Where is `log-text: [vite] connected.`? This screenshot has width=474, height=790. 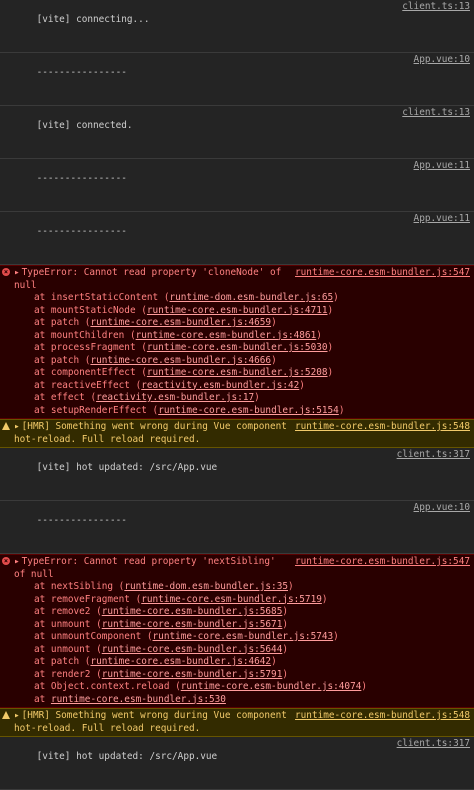 log-text: [vite] connected. is located at coordinates (84, 125).